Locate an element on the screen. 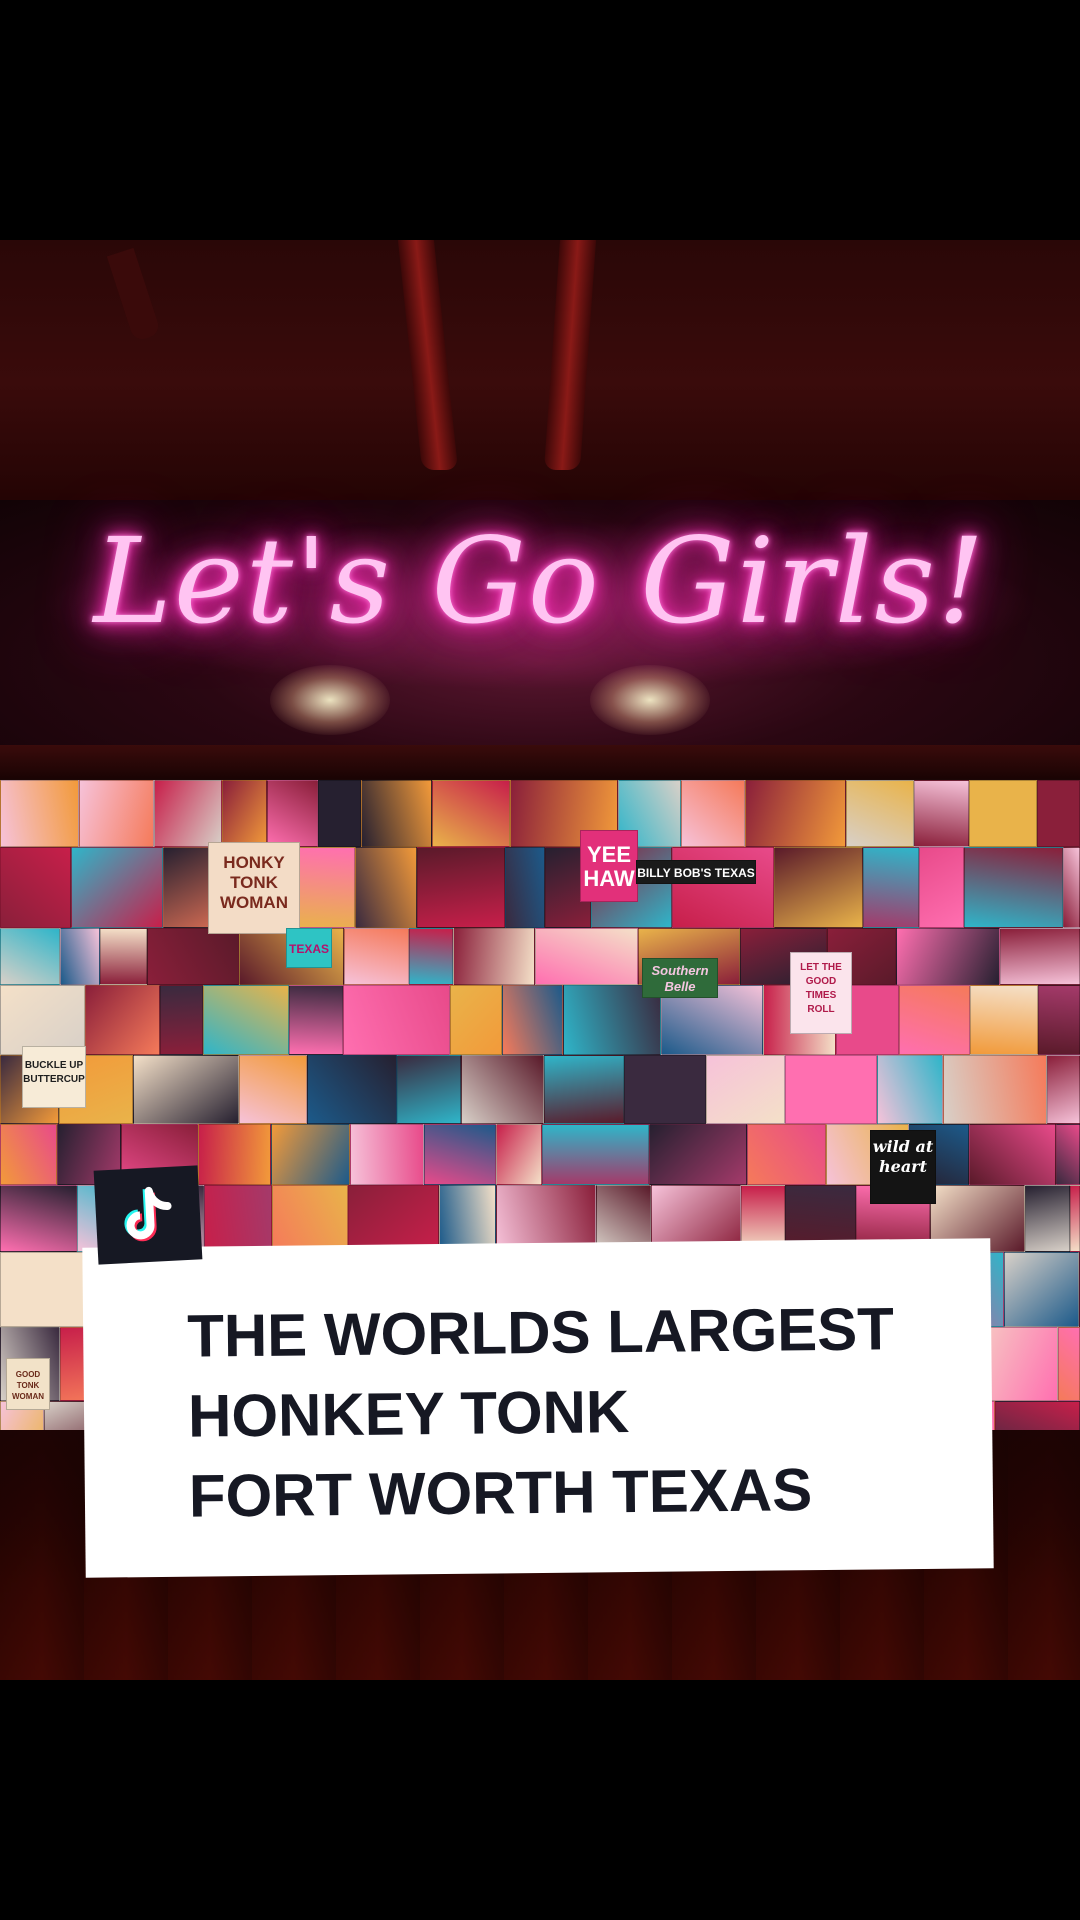 The height and width of the screenshot is (1920, 1080). collage-sign: BILLY BOB'S TEXAS is located at coordinates (696, 872).